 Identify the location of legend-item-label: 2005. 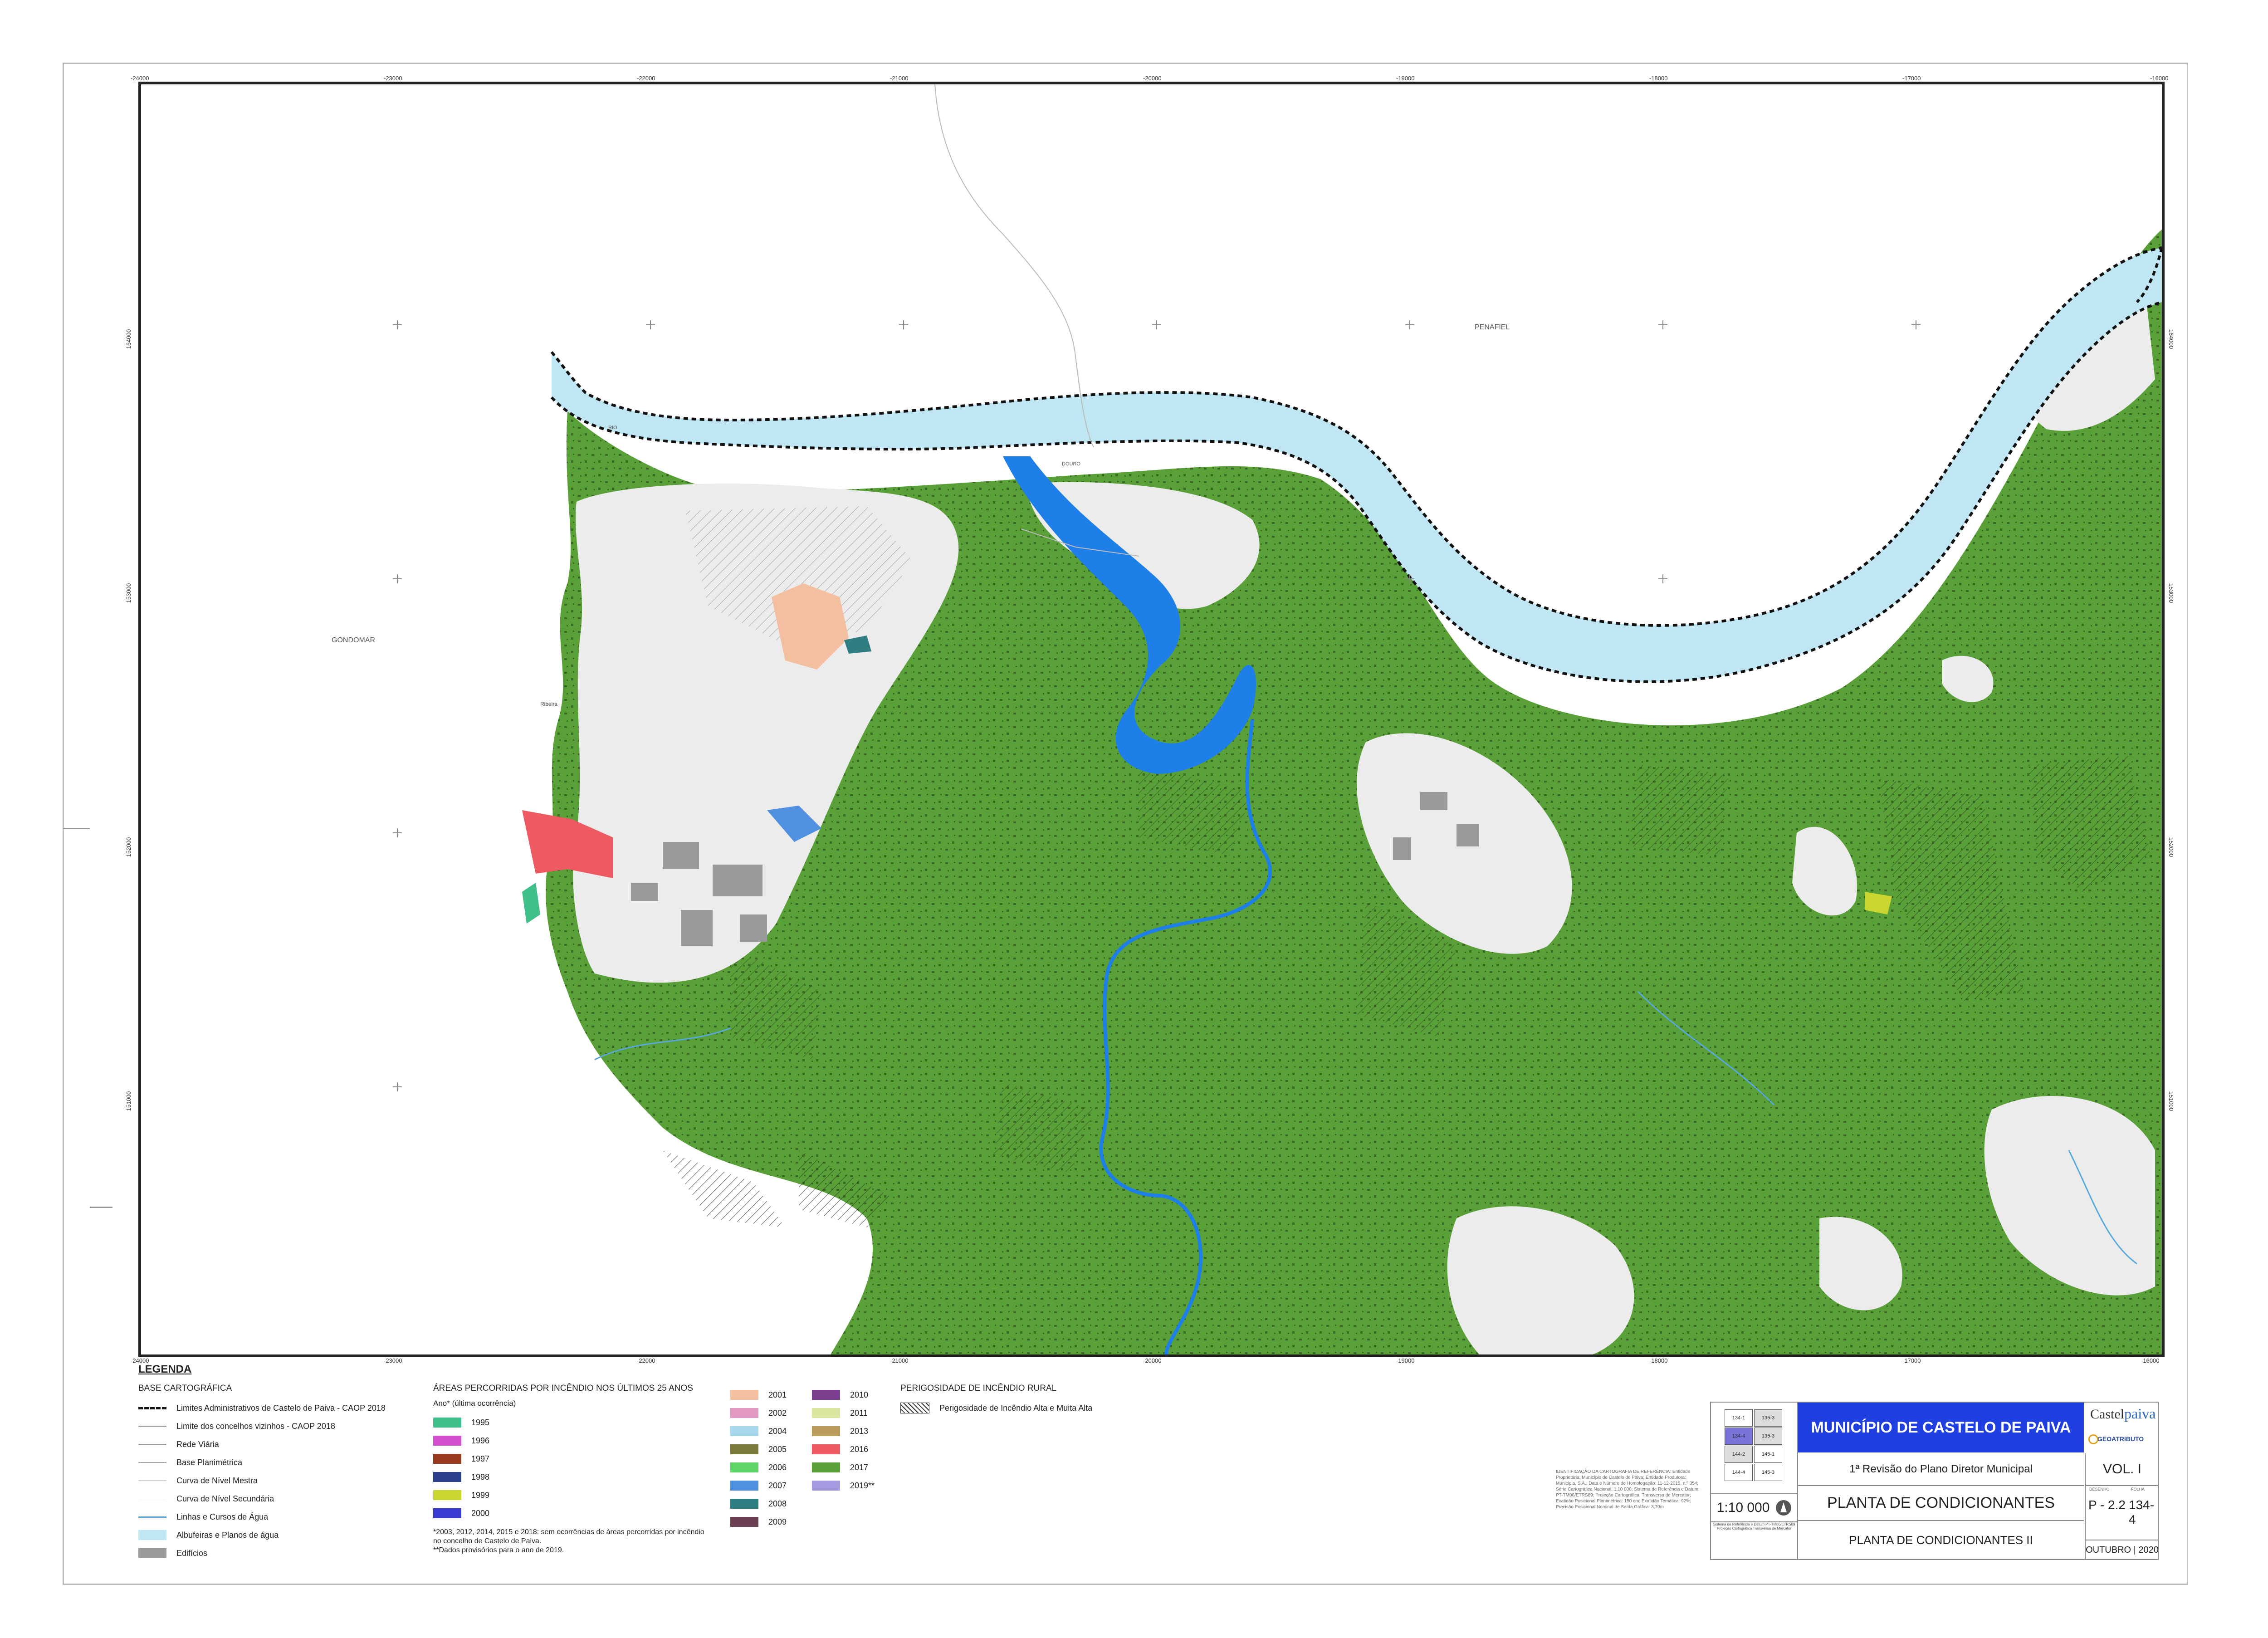
(778, 1449).